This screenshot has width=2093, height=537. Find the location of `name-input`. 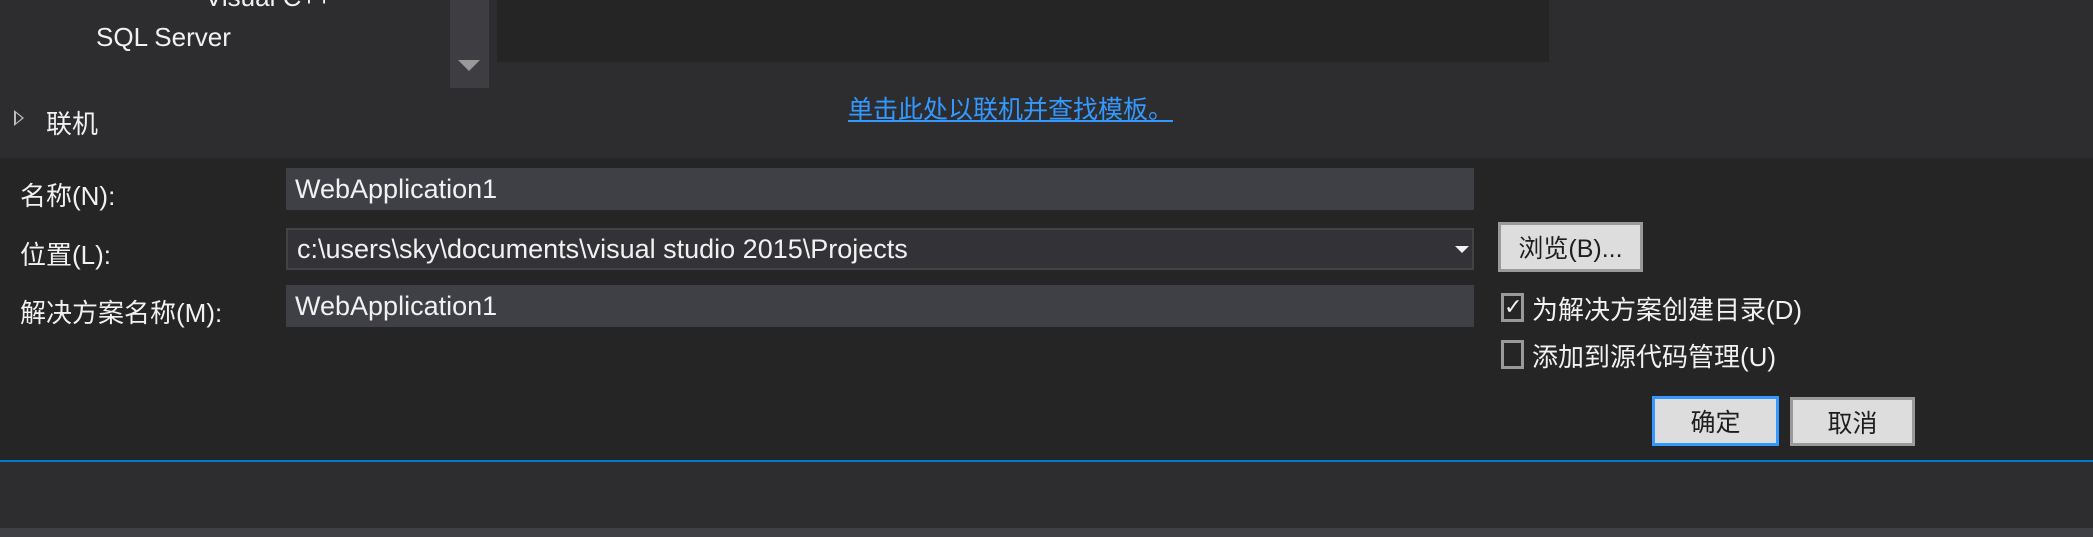

name-input is located at coordinates (880, 189).